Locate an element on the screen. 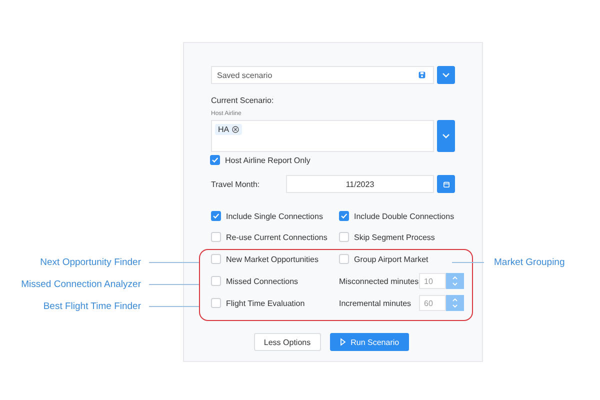 The height and width of the screenshot is (400, 600). number-field: 60 is located at coordinates (432, 303).